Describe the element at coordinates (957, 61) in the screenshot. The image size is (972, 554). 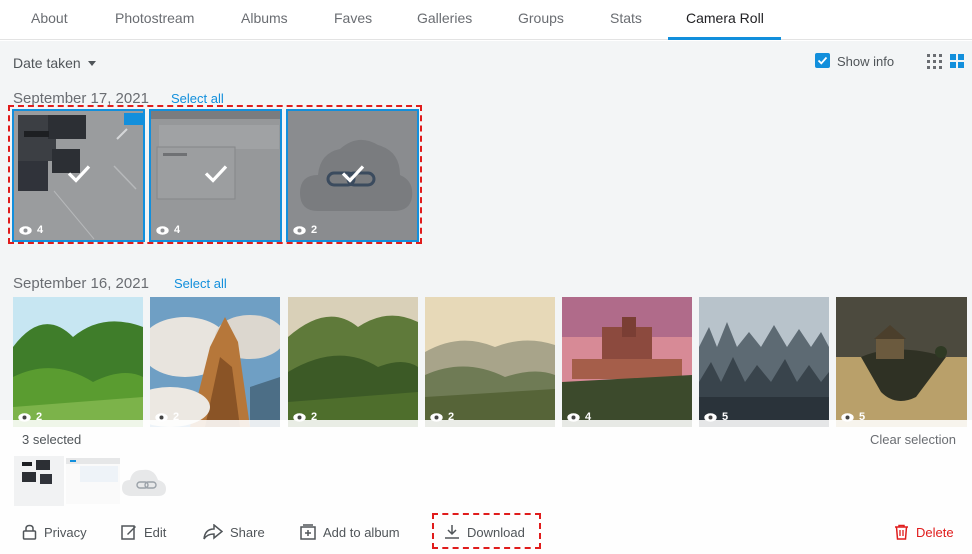
I see `large-grid-view-icon` at that location.